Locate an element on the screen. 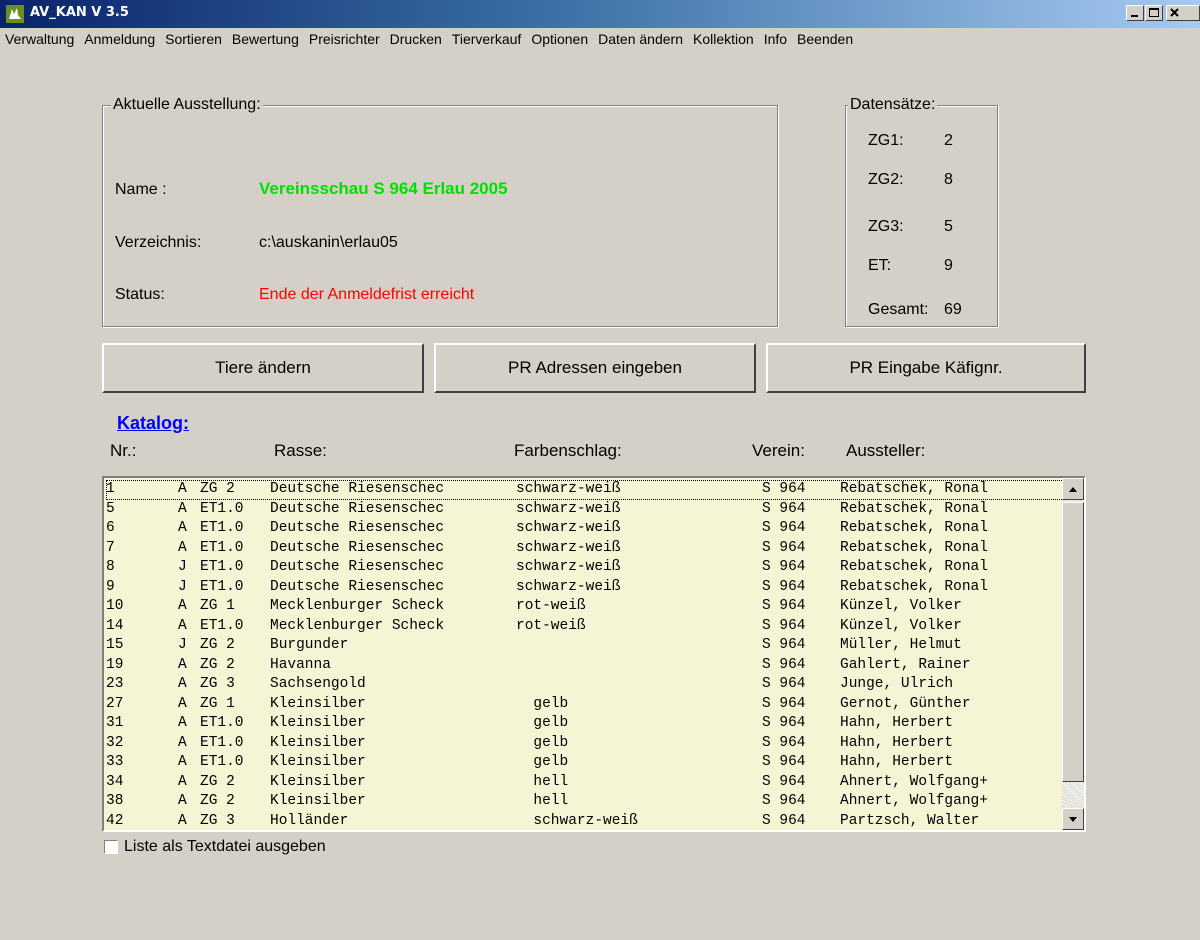 The image size is (1200, 940). records-zg2-value: 8 is located at coordinates (948, 179).